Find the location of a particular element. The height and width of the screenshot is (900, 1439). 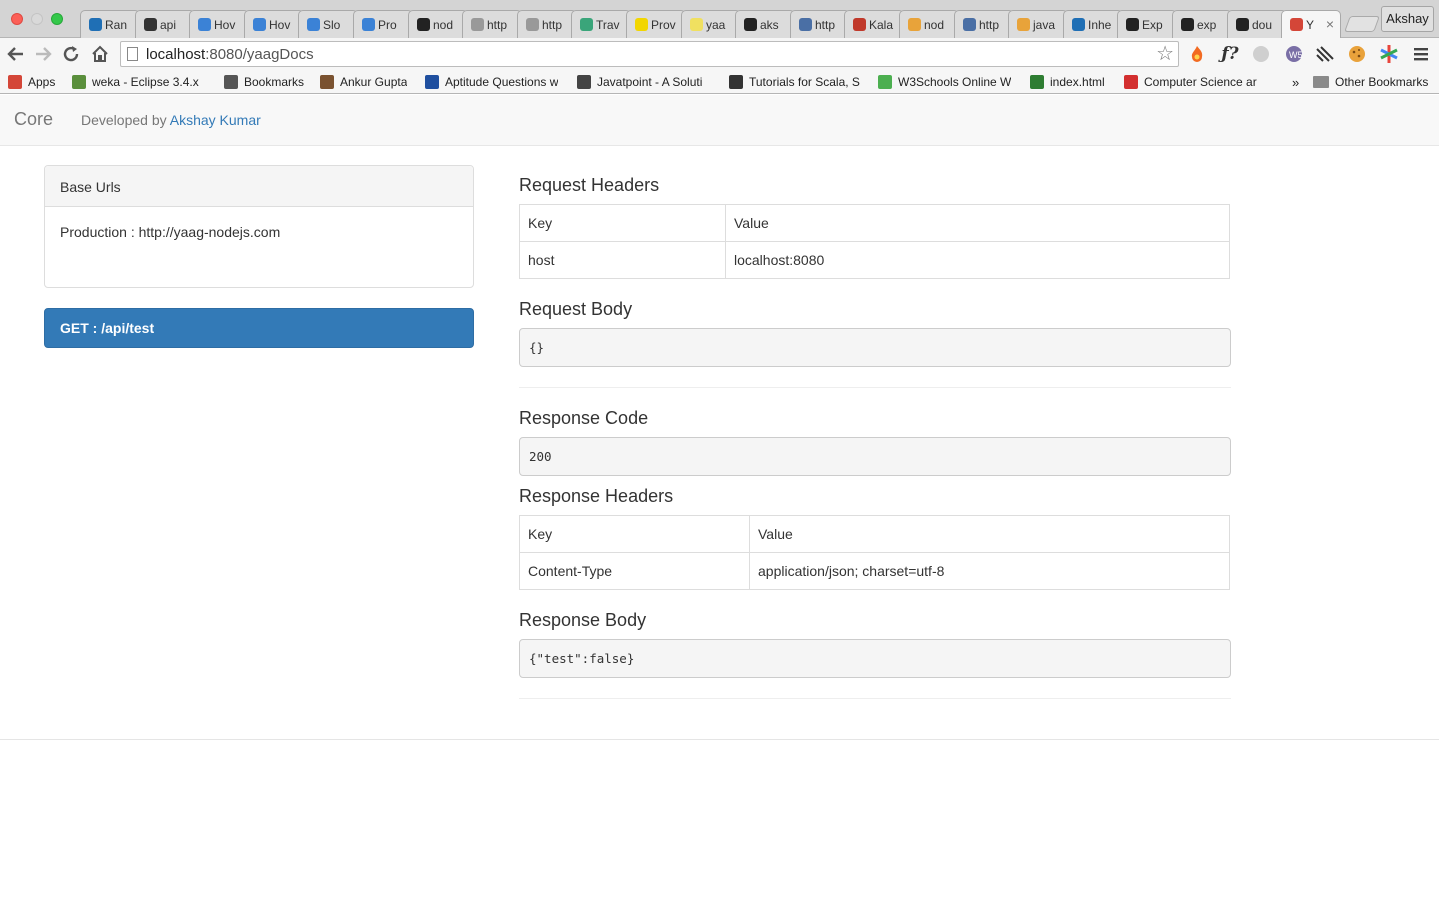

bookmark-label: index.html is located at coordinates (1077, 82).